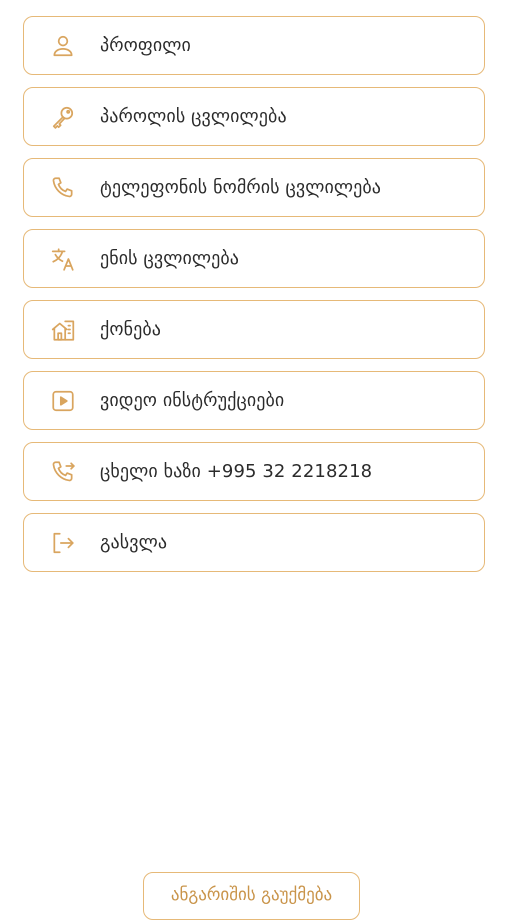 This screenshot has height=920, width=507. I want to click on menu-item-profile: პროფილი, so click(254, 45).